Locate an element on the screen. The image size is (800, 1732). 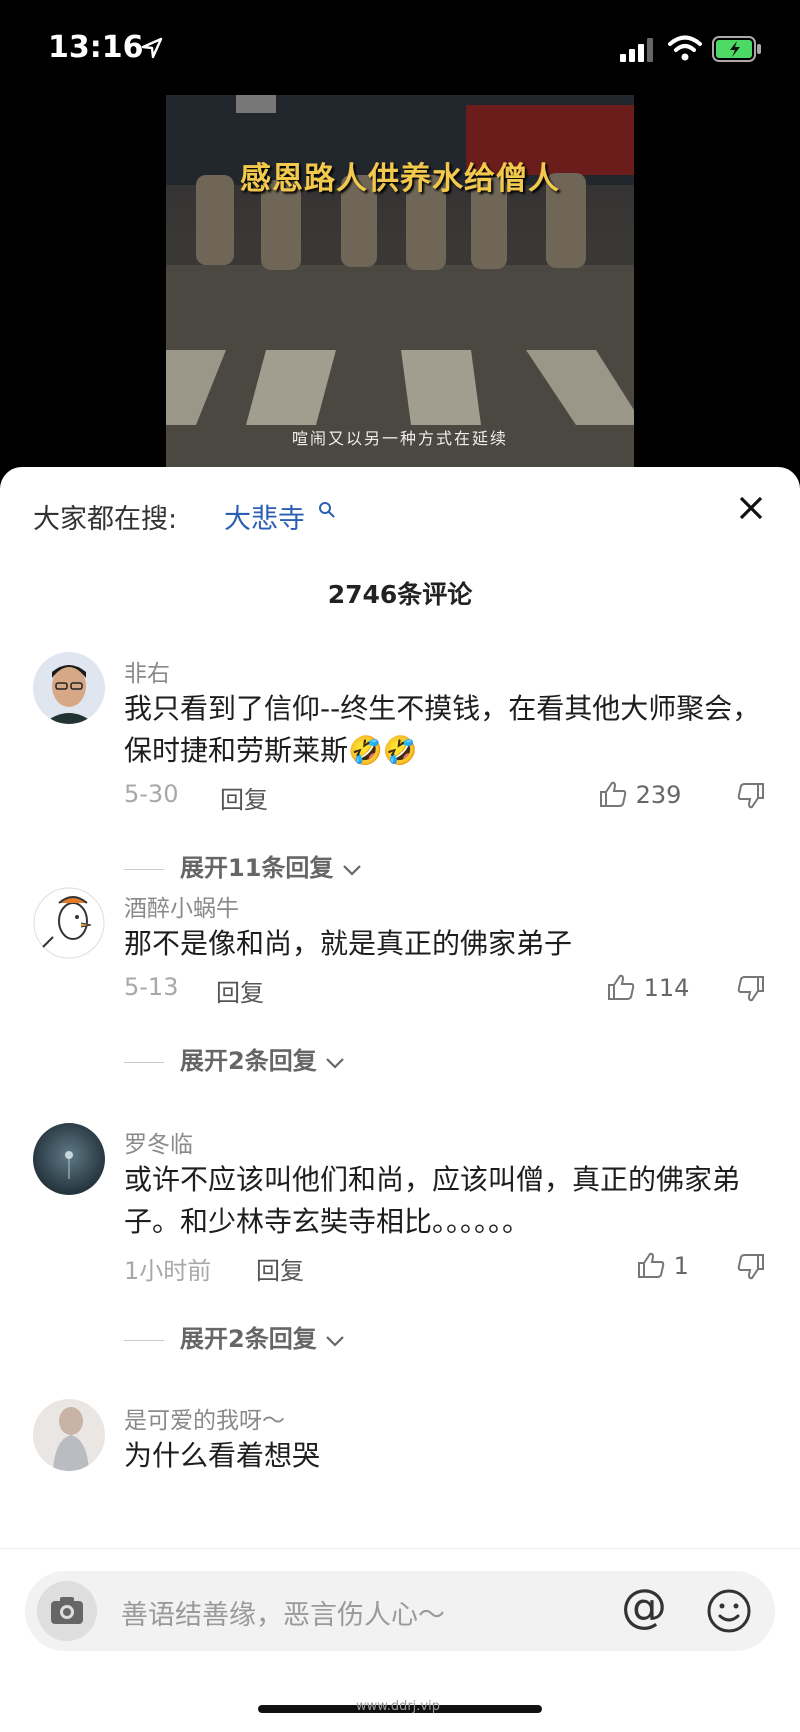
video-subtitle: 喧闹又以另一种方式在延续 is located at coordinates (399, 438).